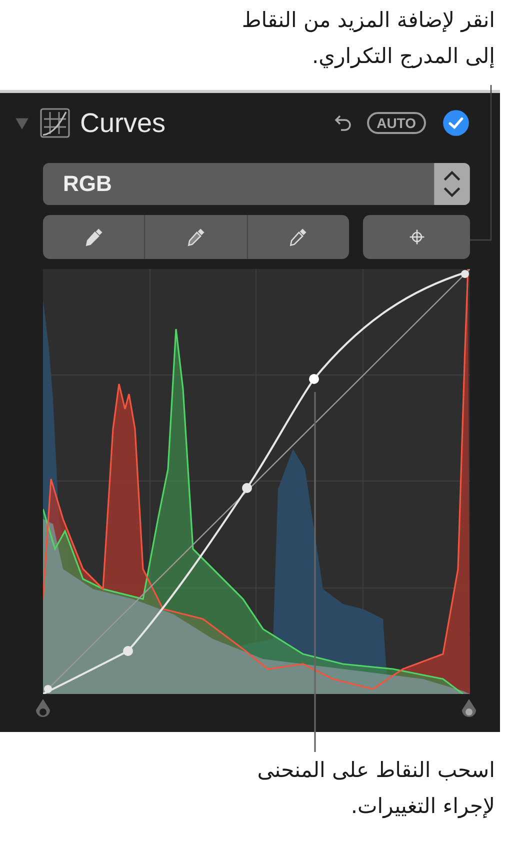 The width and height of the screenshot is (513, 851). Describe the element at coordinates (368, 38) in the screenshot. I see `callout-text: انقر لإضافة المزيد من النقاط إلى المدرج التكراري.` at that location.